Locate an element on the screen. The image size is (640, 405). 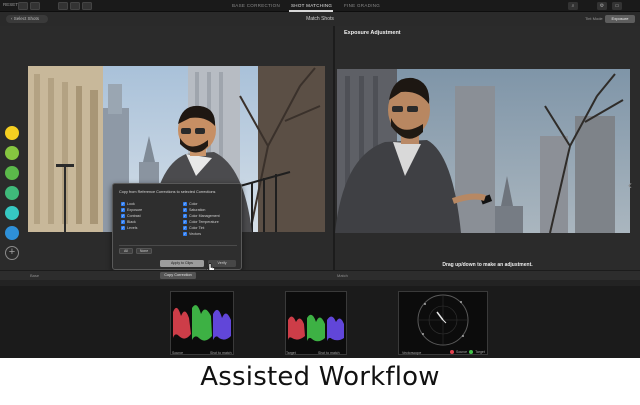
caption: Assisted Workflow is located at coordinates (320, 377).